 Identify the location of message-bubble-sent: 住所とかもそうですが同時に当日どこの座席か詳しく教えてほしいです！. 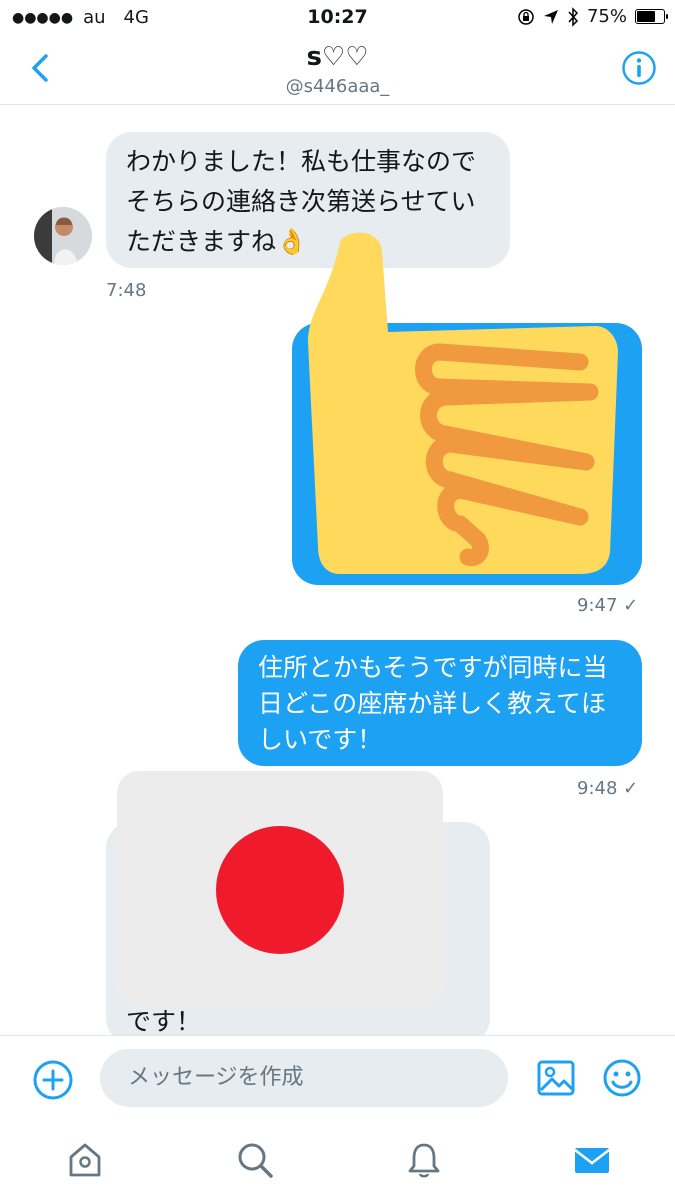
(440, 703).